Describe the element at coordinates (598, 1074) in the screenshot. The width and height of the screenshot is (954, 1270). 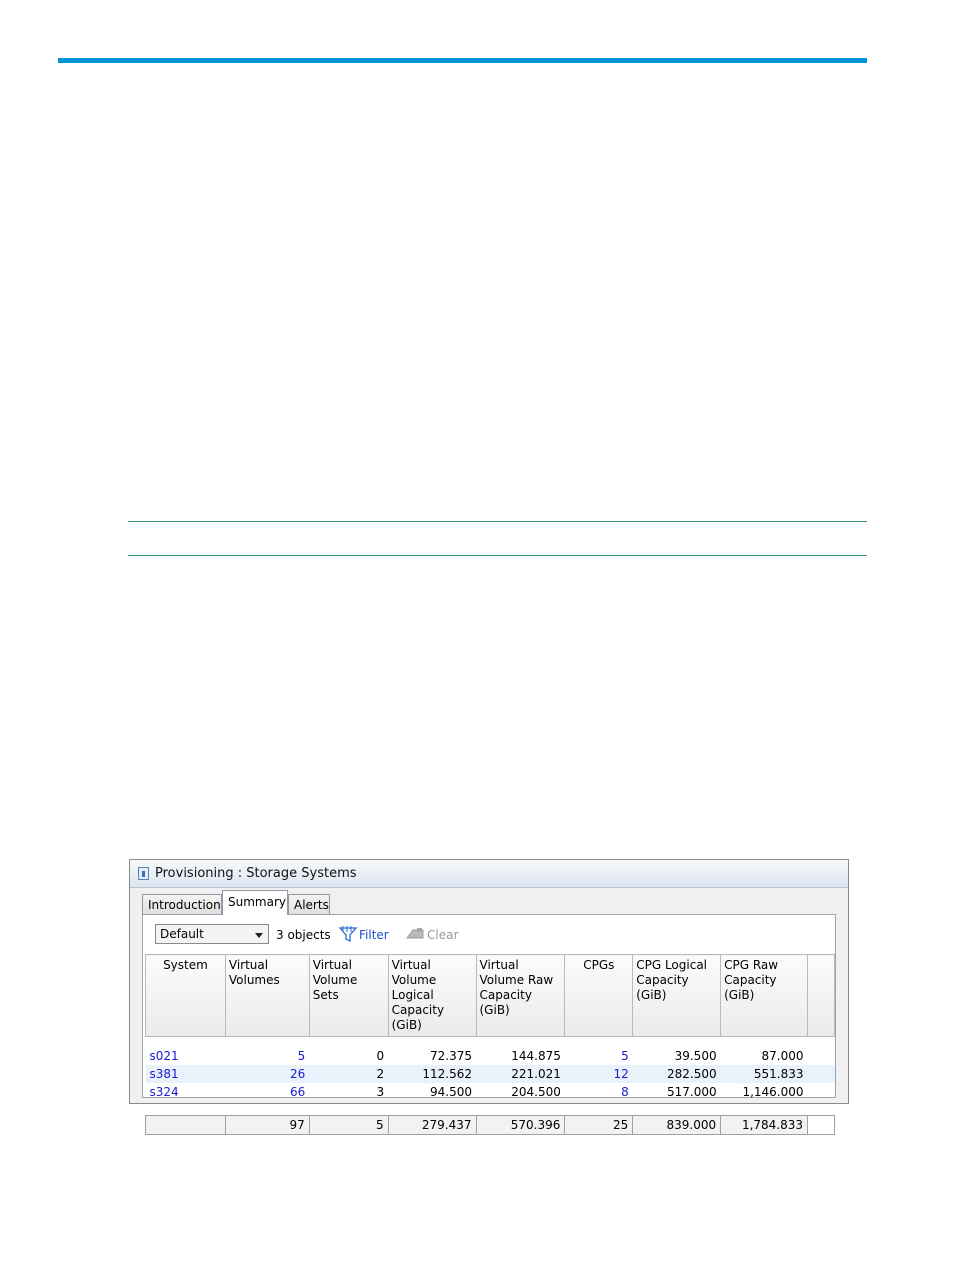
I see `cpgs-link: 12` at that location.